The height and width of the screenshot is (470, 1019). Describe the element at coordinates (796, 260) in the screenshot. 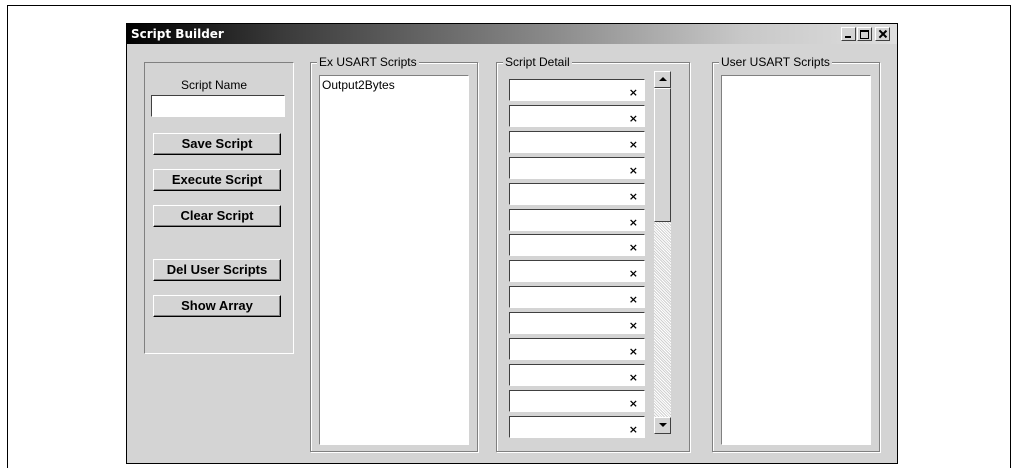

I see `user-usart-scripts-list` at that location.